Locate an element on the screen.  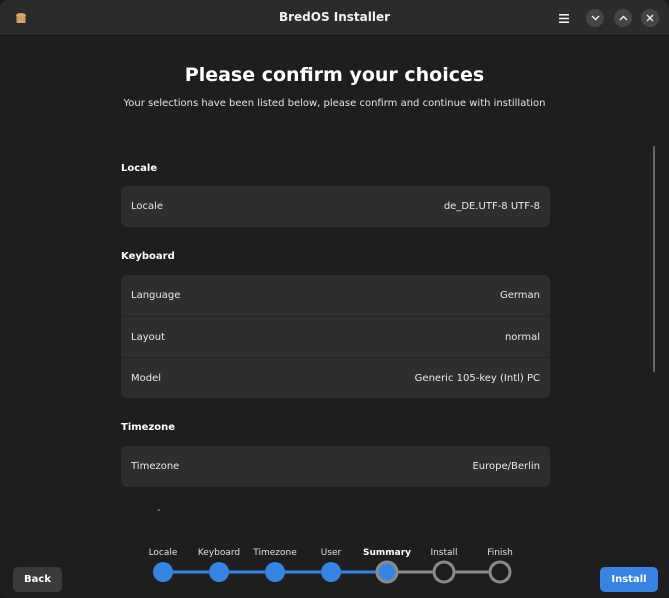
menu-icon is located at coordinates (564, 18).